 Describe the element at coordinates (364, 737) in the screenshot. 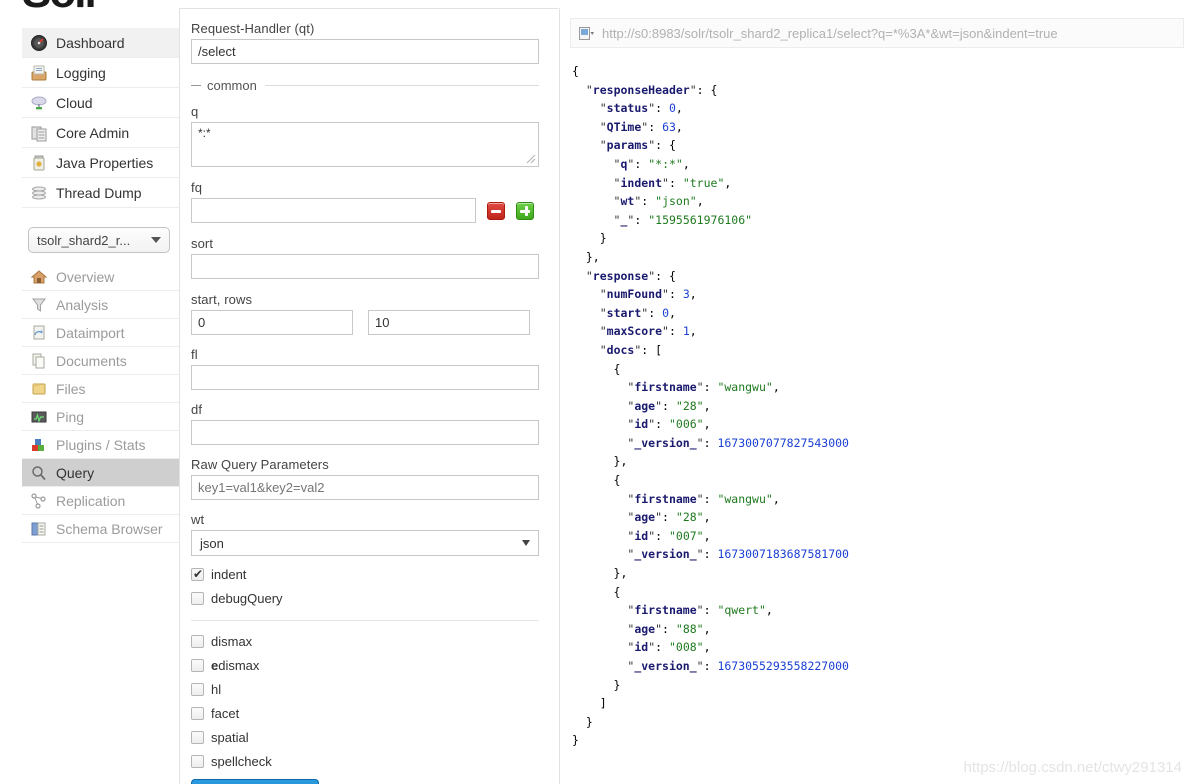

I see `checkbox-spatial: spatial` at that location.